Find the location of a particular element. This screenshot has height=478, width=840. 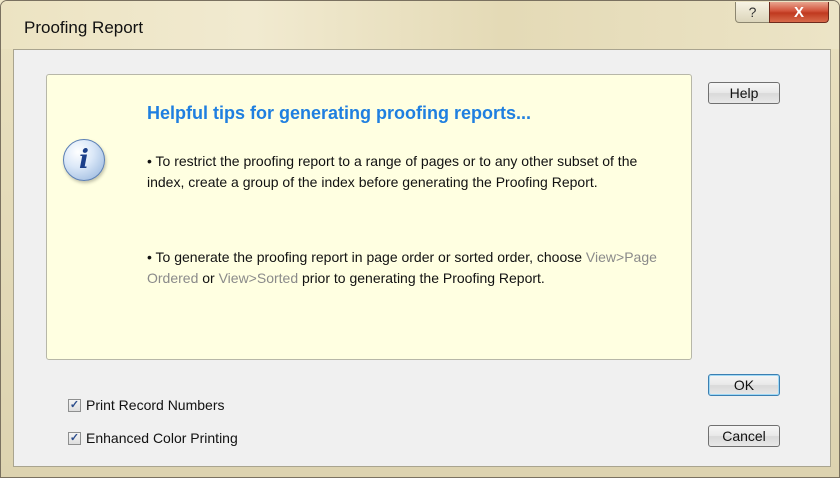

information-icon: i is located at coordinates (84, 160).